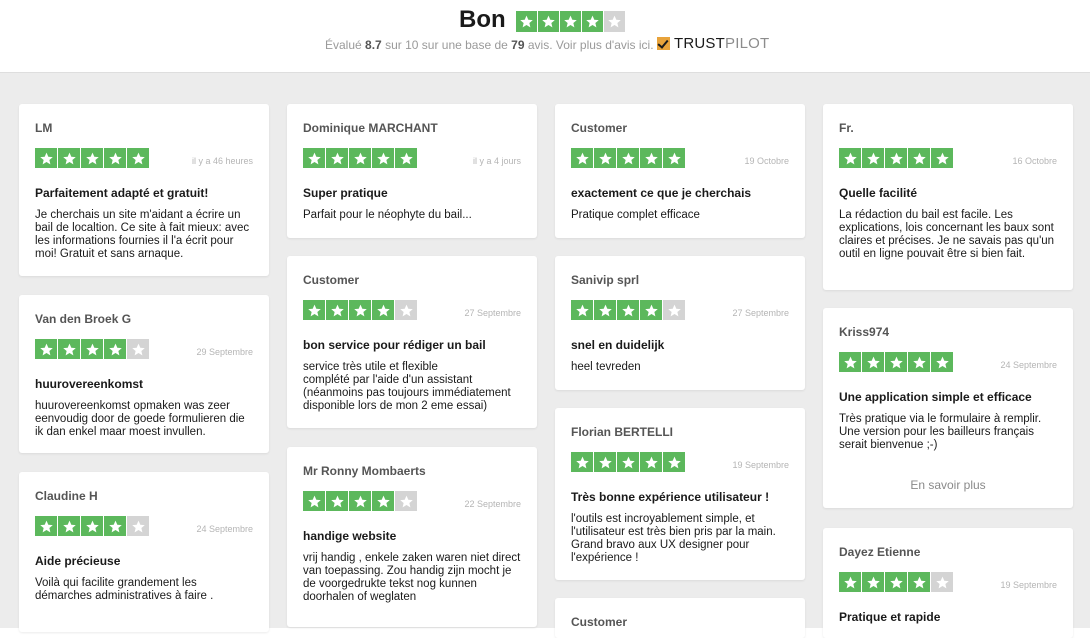 The image size is (1090, 638). Describe the element at coordinates (89, 384) in the screenshot. I see `review-title: huurovereenkomst` at that location.